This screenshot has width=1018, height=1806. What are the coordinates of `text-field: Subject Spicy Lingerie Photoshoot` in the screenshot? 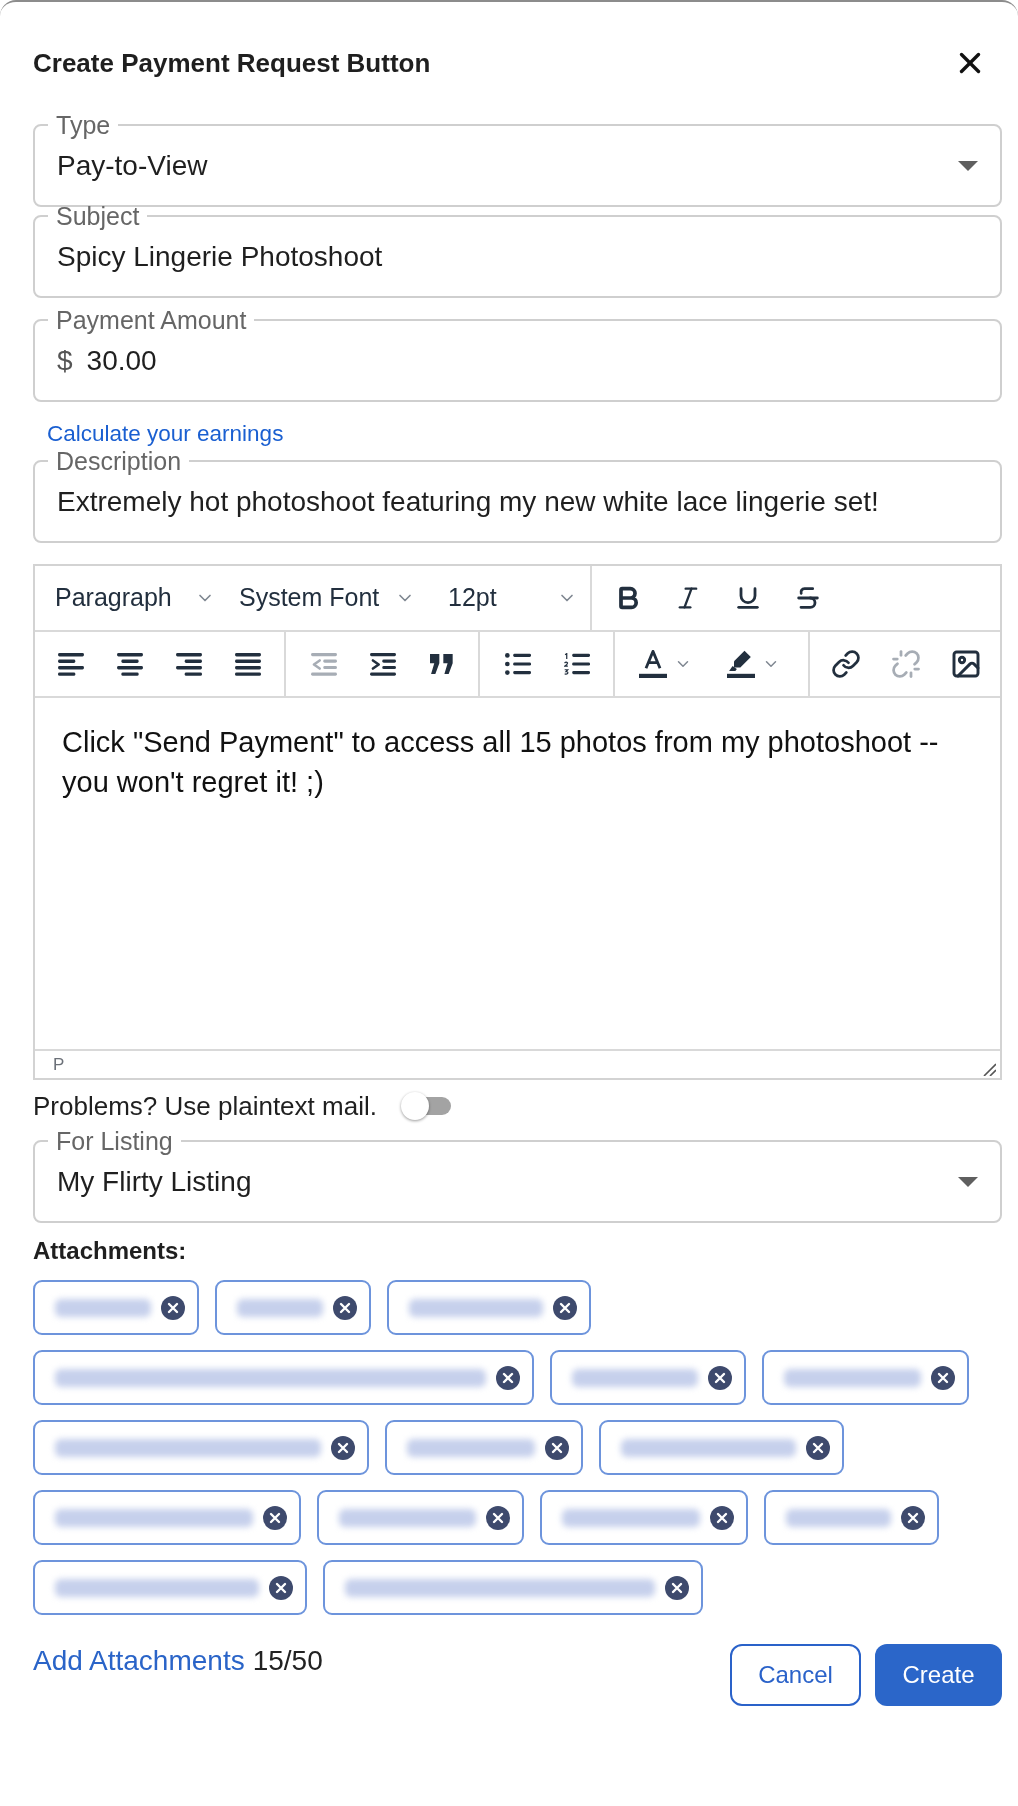 It's located at (517, 251).